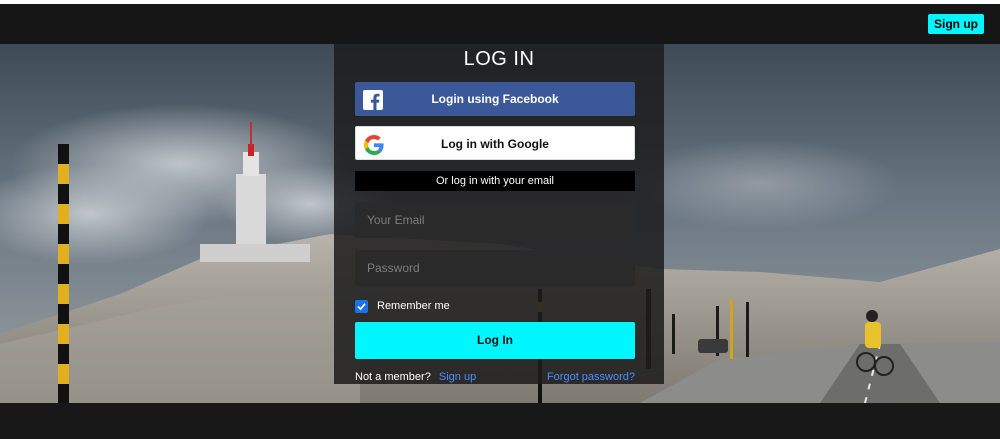  I want to click on login-submit-button: Log In, so click(495, 340).